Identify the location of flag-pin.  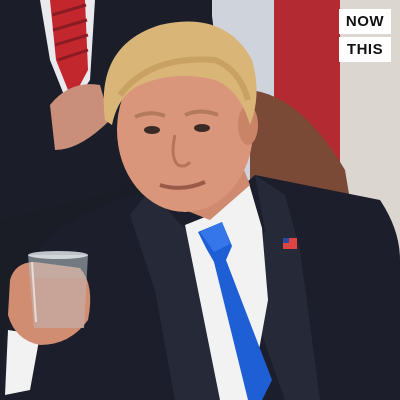
(290, 243).